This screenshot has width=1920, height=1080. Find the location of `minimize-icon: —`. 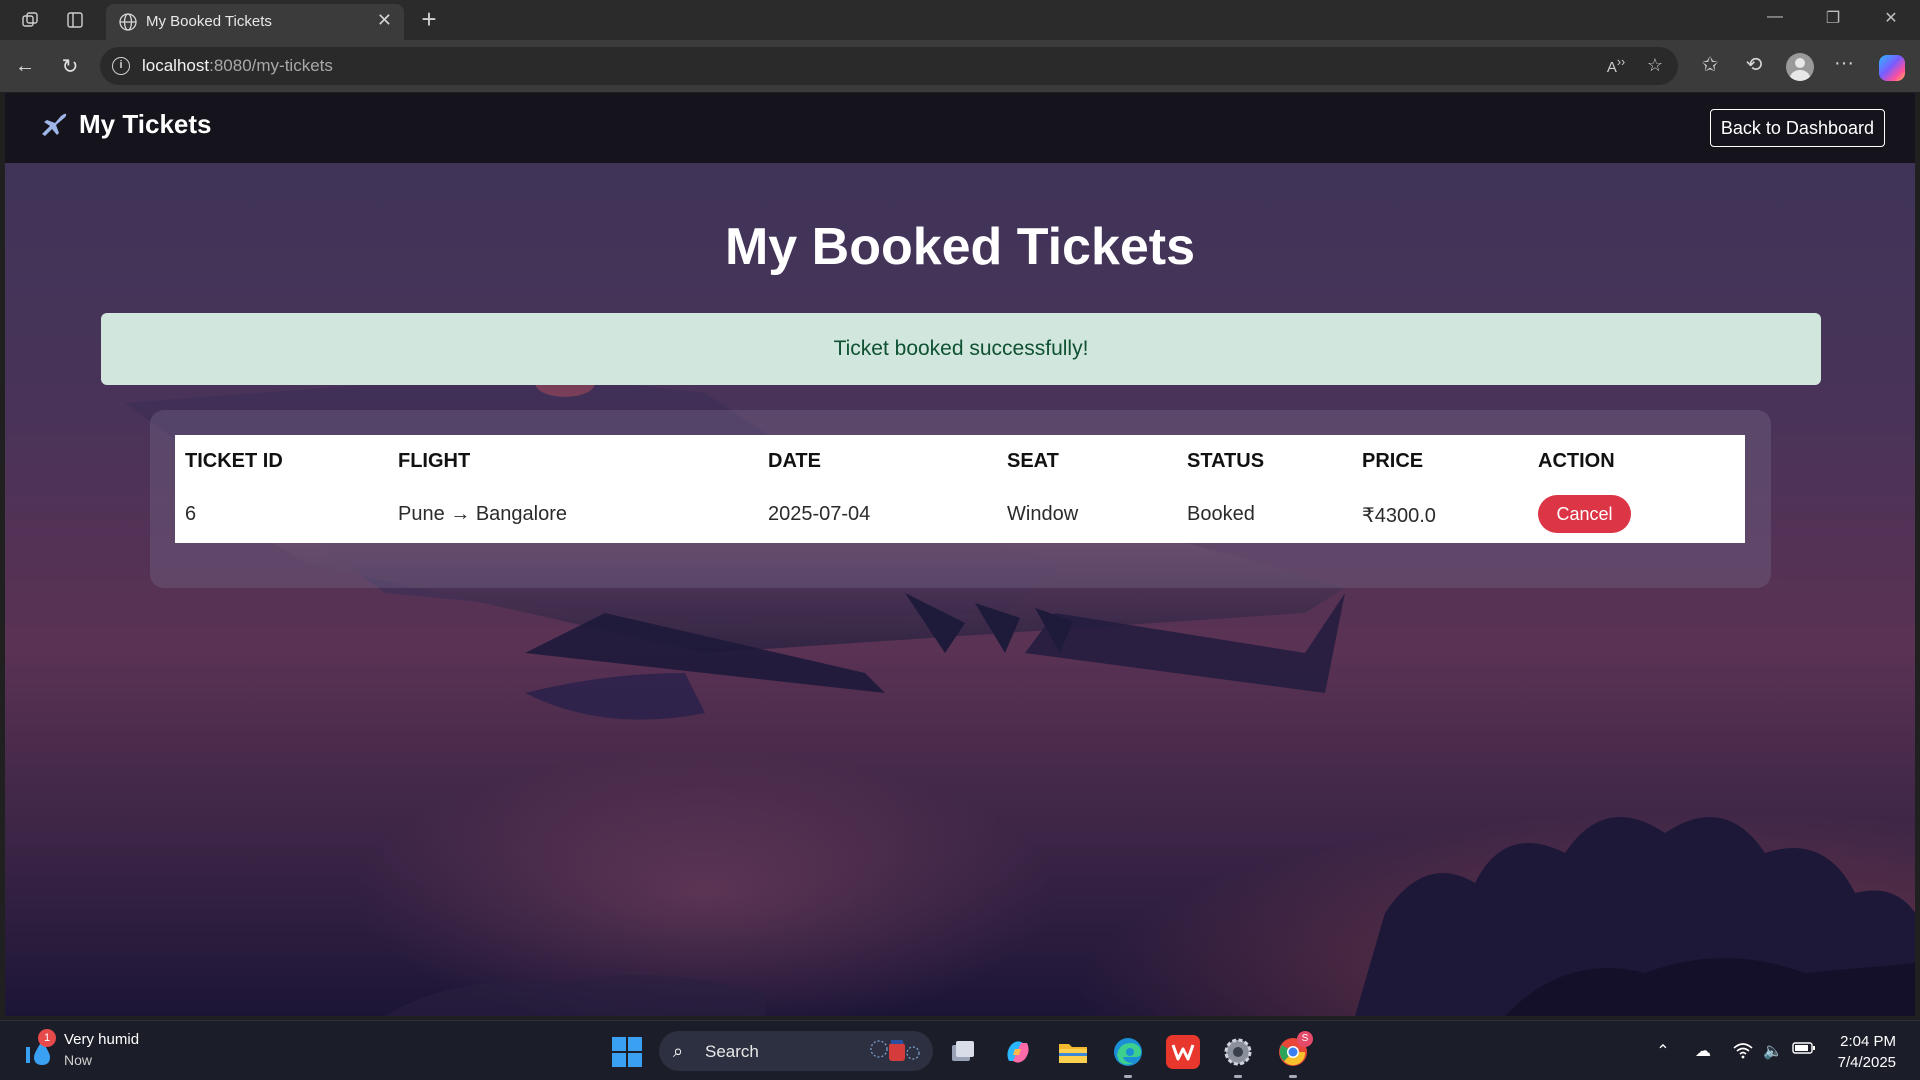

minimize-icon: — is located at coordinates (1775, 20).